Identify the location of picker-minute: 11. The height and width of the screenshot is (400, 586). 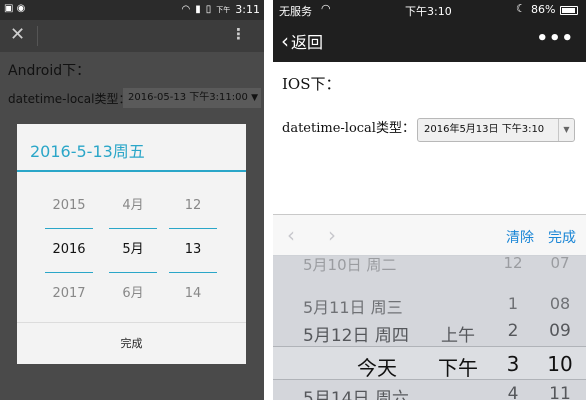
(560, 392).